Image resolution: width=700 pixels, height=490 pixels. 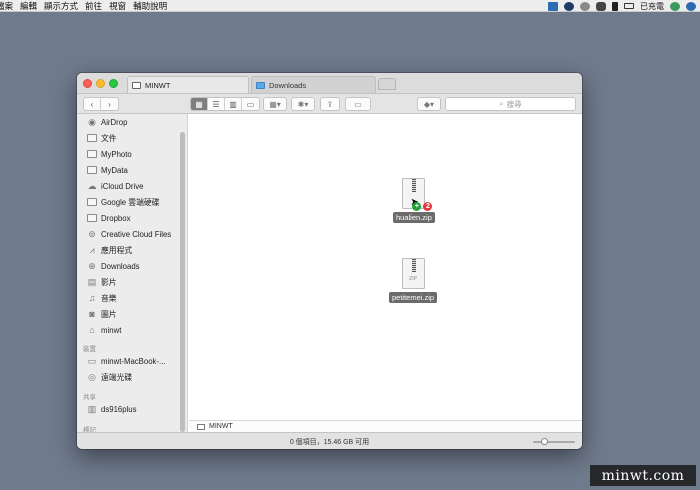 What do you see at coordinates (114, 170) in the screenshot?
I see `sidebar-item-label: MyData` at bounding box center [114, 170].